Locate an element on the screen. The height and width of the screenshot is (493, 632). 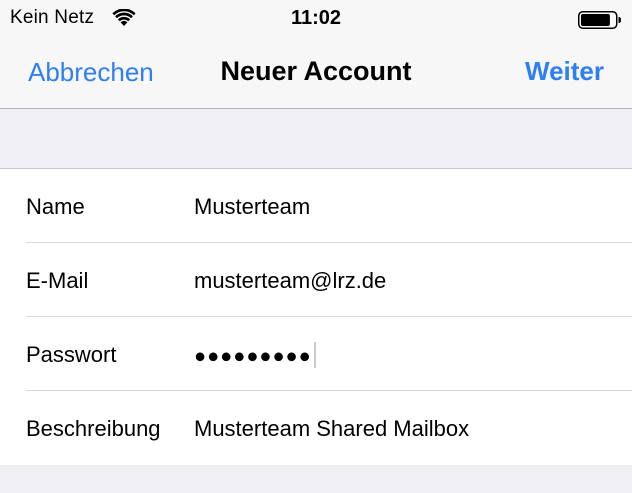
password-dots: ●●●●●●●●● is located at coordinates (253, 356).